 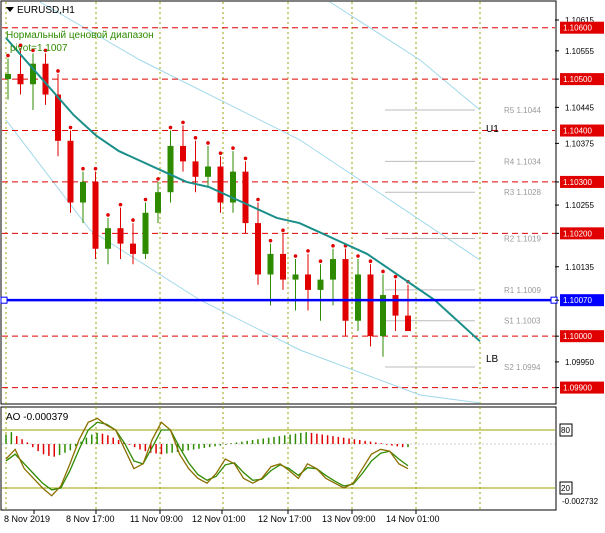 I want to click on u1-tag: U1, so click(x=492, y=129).